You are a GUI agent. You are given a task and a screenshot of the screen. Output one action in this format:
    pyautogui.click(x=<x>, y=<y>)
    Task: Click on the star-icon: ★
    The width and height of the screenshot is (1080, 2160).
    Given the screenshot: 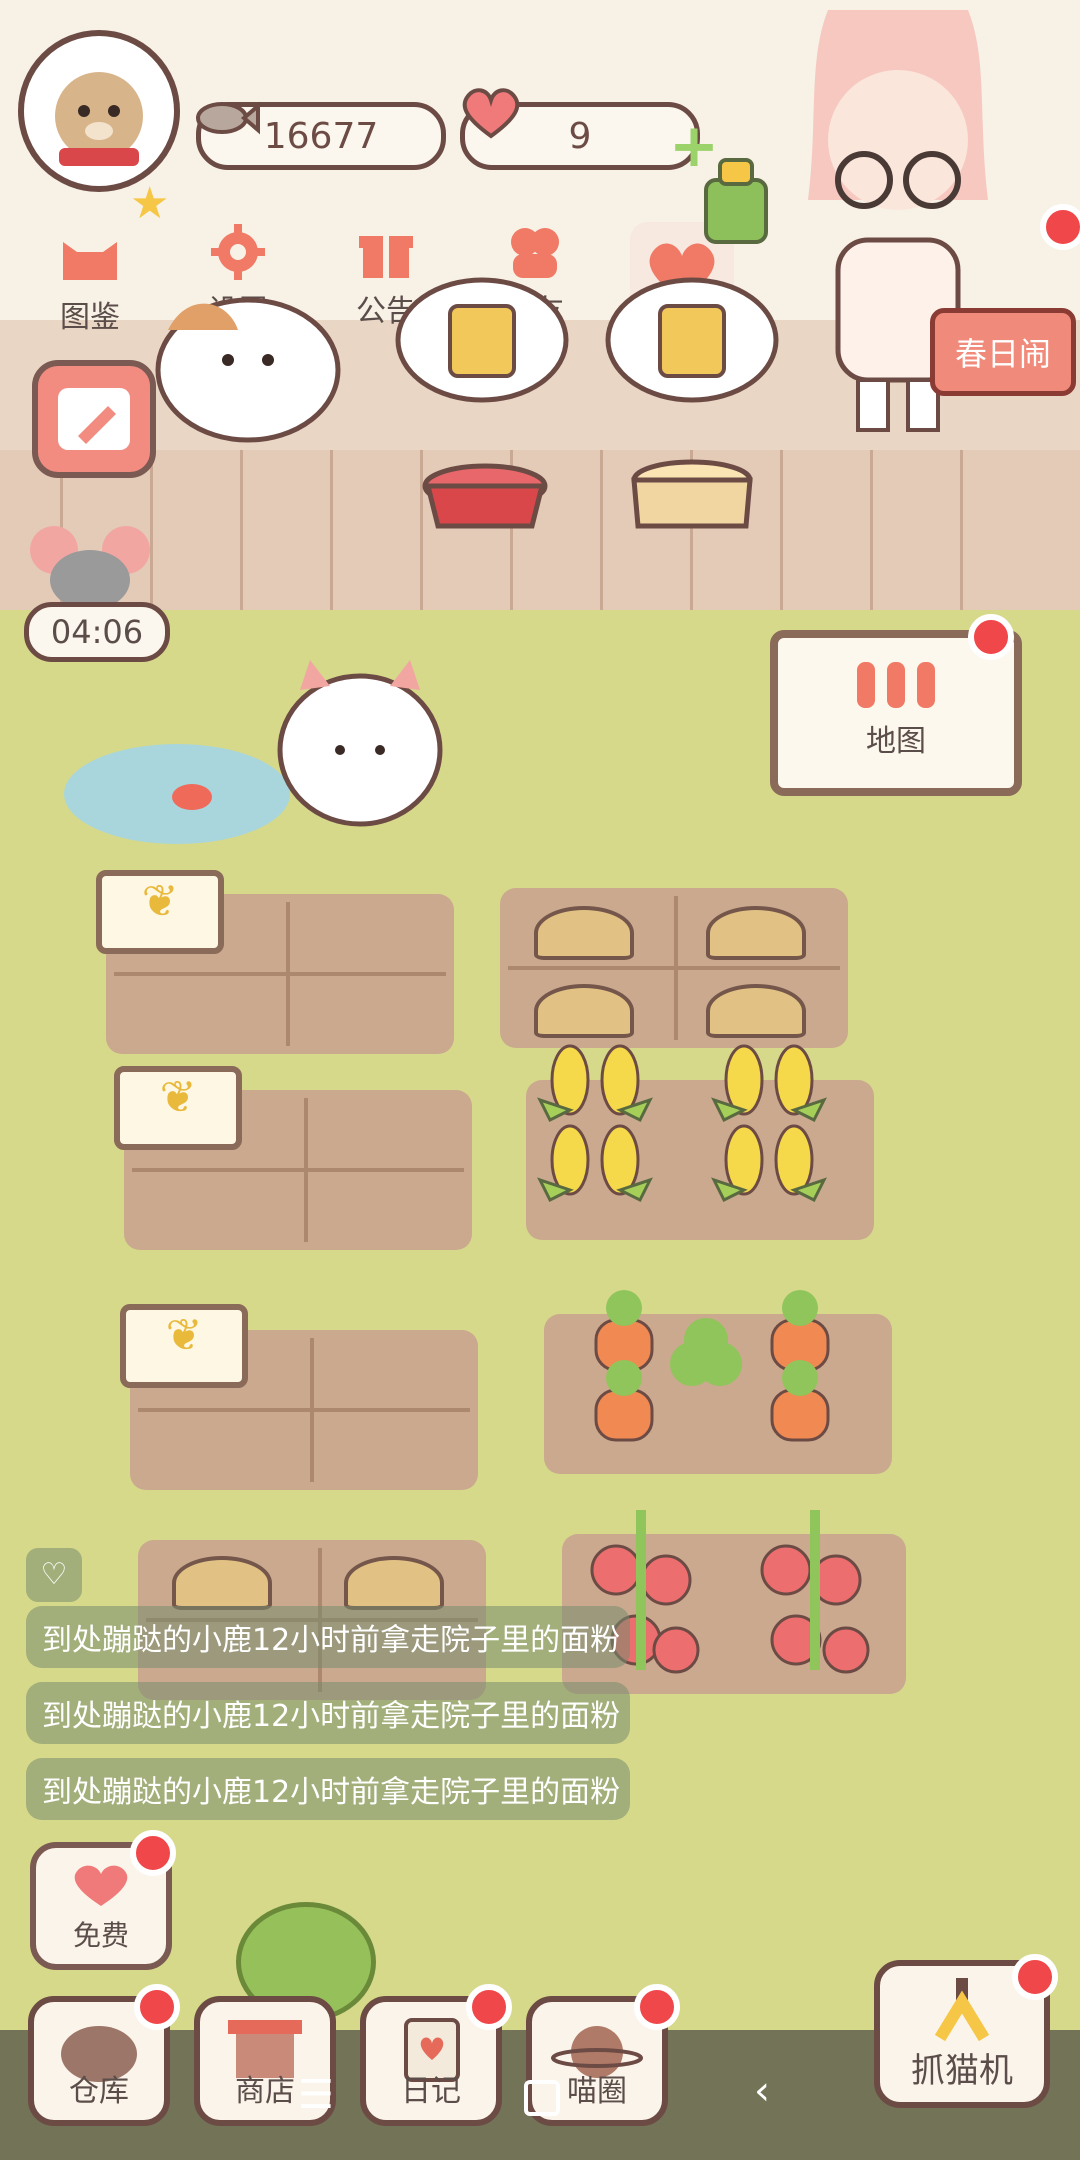 What is the action you would take?
    pyautogui.click(x=150, y=203)
    